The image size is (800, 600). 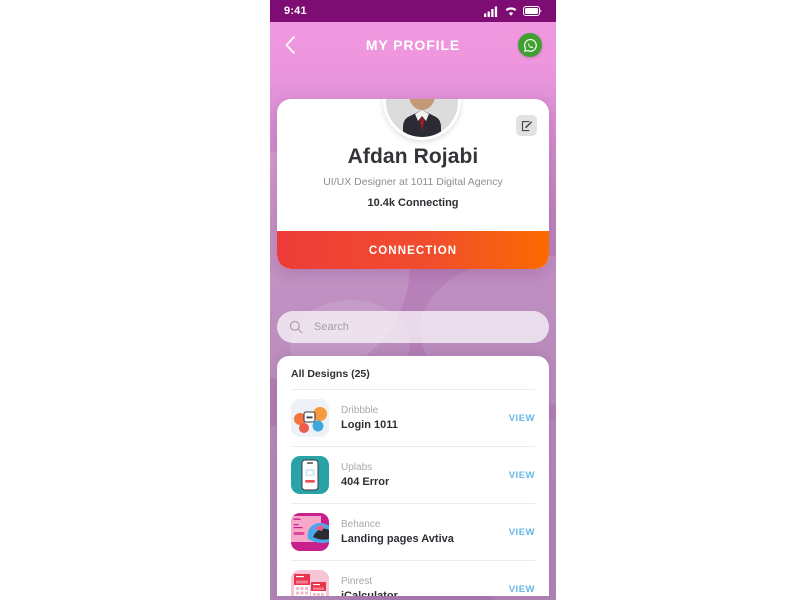 What do you see at coordinates (413, 203) in the screenshot?
I see `profile-connecting-count: 10.4k Connecting` at bounding box center [413, 203].